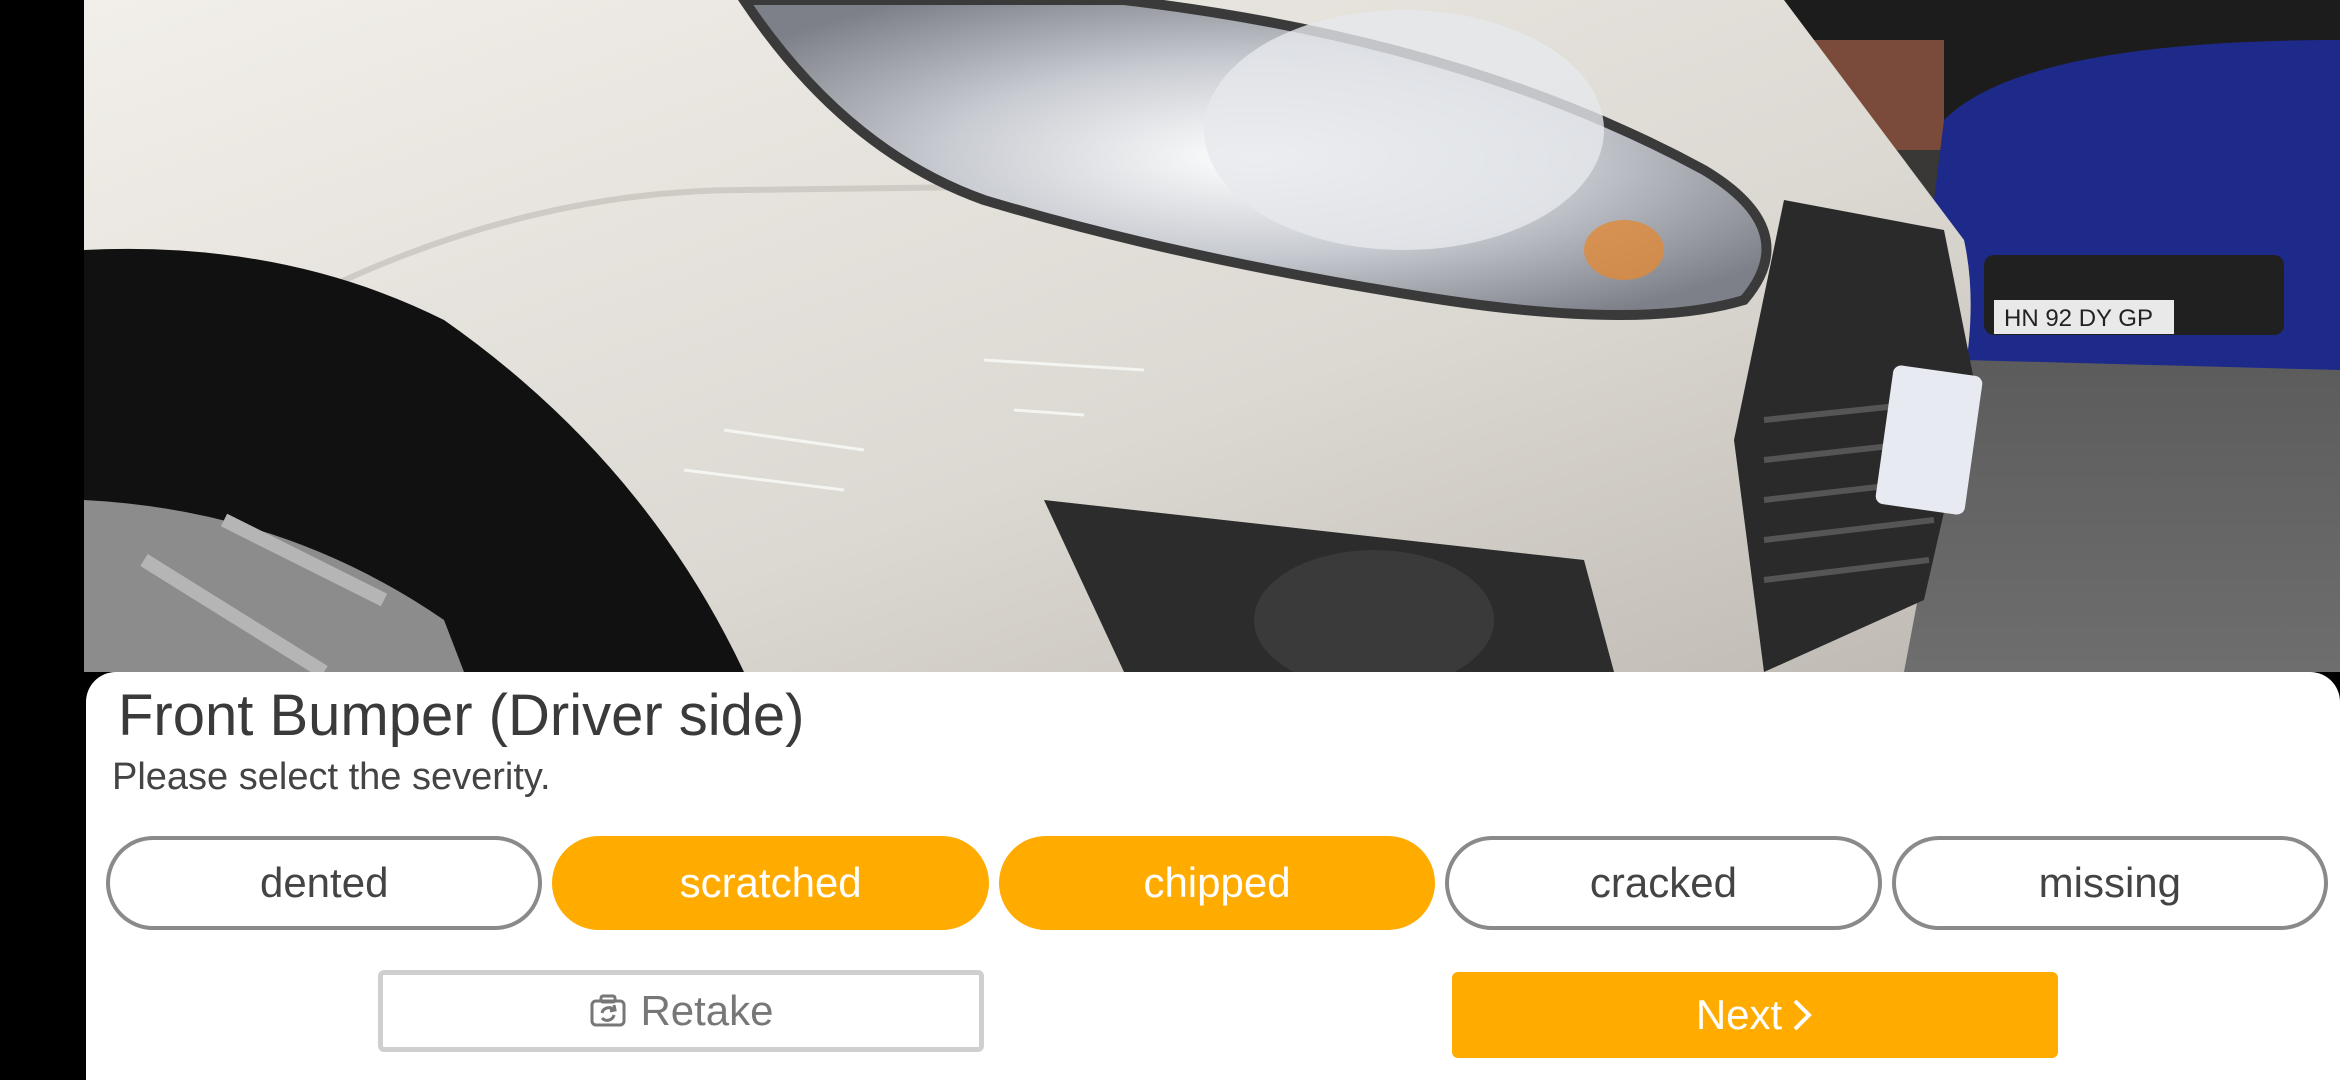 The width and height of the screenshot is (2340, 1080). Describe the element at coordinates (324, 883) in the screenshot. I see `severity-chip-dented: dented` at that location.